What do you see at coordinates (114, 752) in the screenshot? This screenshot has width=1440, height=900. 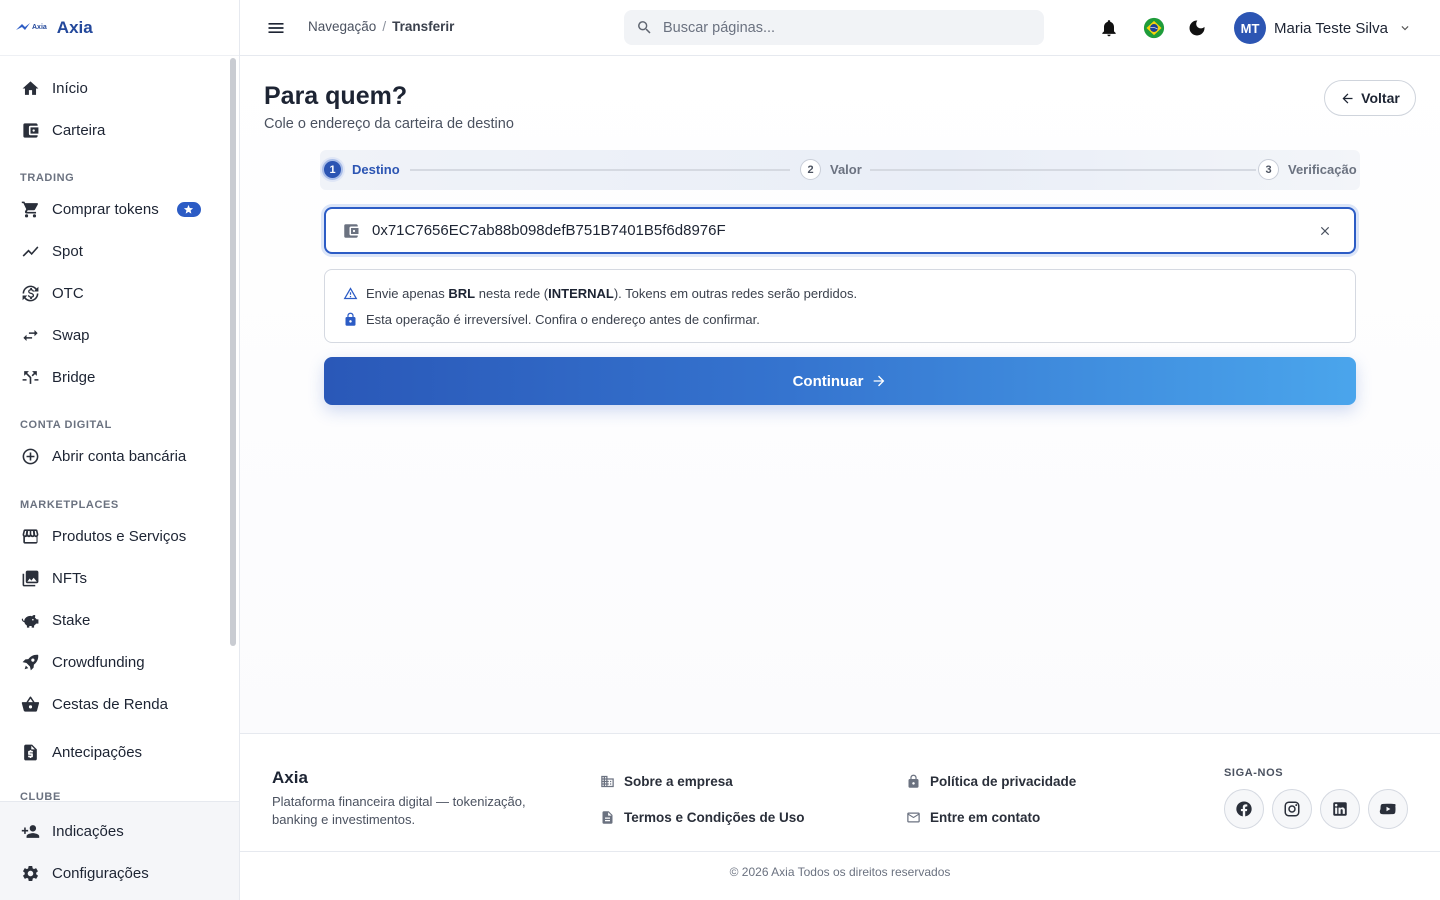 I see `sidebar-item-antecipacoes: Antecipações` at bounding box center [114, 752].